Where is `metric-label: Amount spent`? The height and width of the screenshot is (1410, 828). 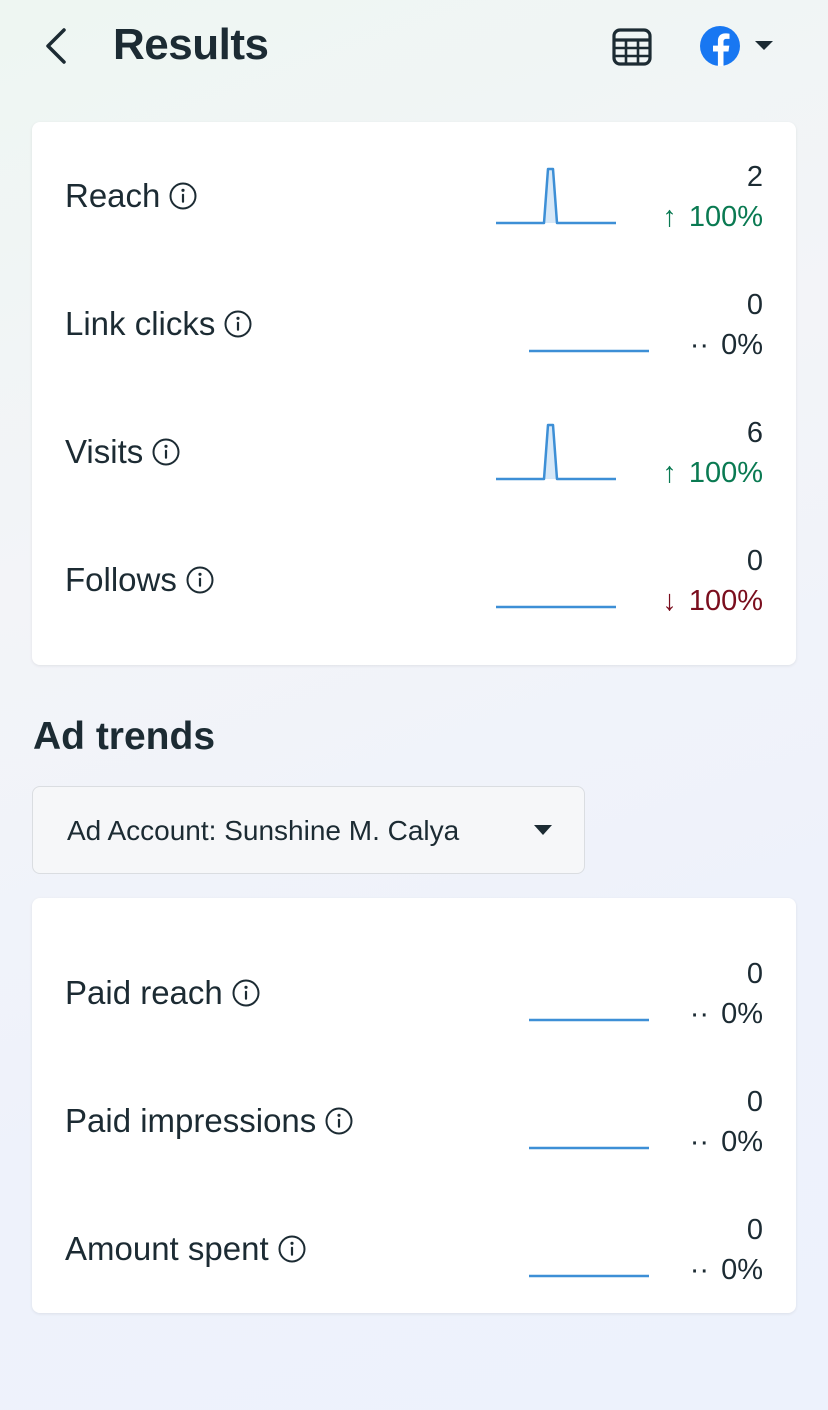
metric-label: Amount spent is located at coordinates (185, 1249).